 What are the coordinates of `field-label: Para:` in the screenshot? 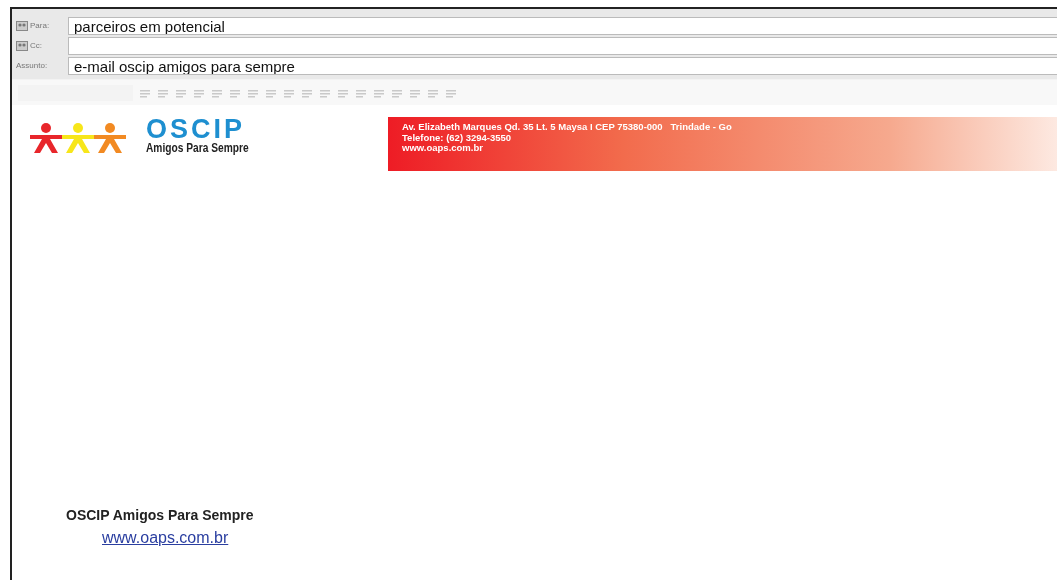 It's located at (40, 26).